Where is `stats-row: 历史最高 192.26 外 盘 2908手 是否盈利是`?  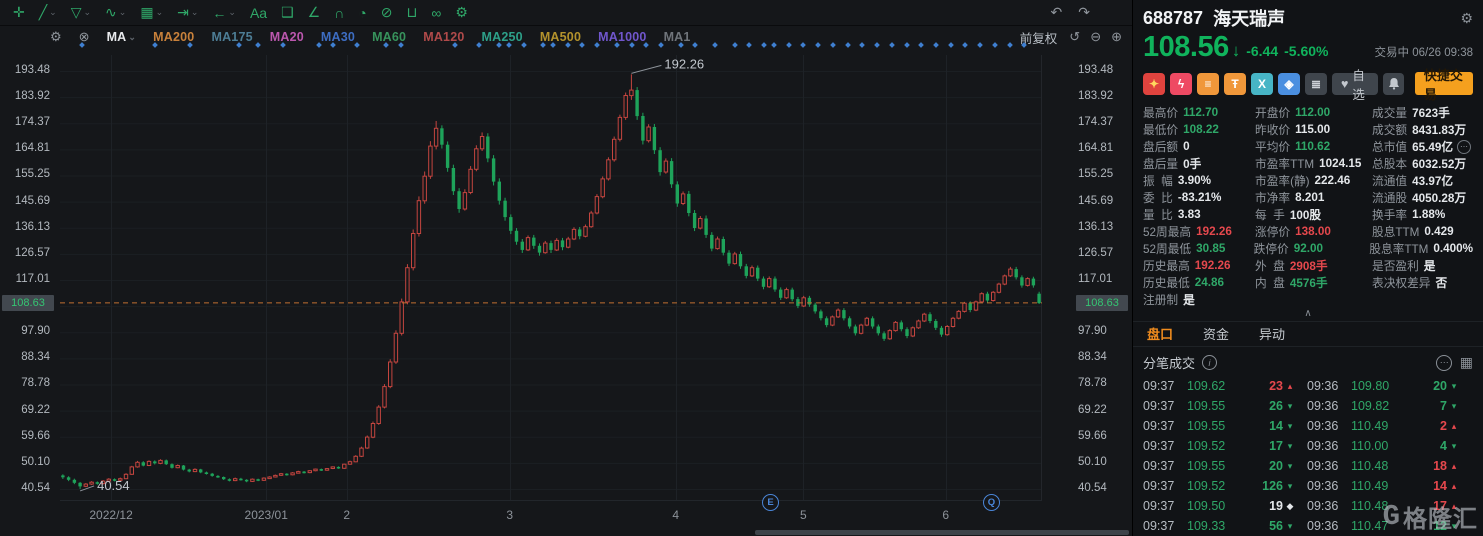
stats-row: 历史最高 192.26 外 盘 2908手 是否盈利是 is located at coordinates (1308, 265).